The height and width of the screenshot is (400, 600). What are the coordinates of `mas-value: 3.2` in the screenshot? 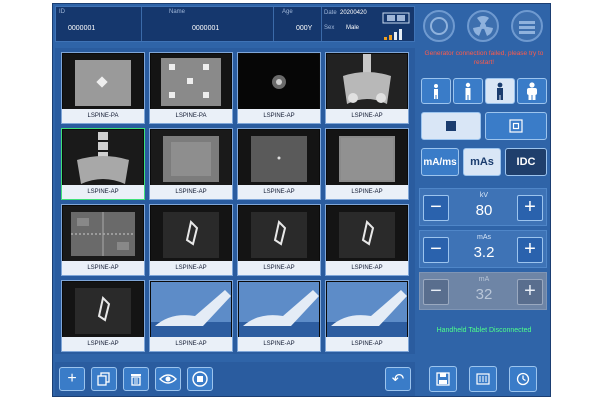 It's located at (484, 252).